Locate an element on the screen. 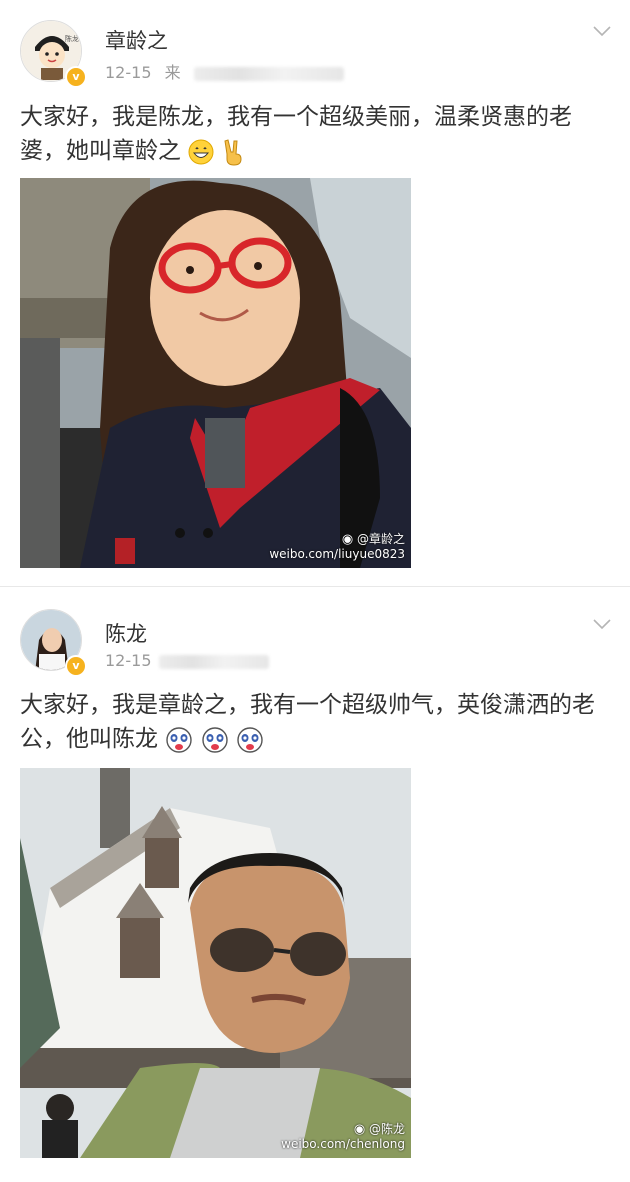 The image size is (630, 1182). post-text: 大家好，我是章龄之，我有一个超级帅气，英俊潇洒的老公，他叫陈龙 is located at coordinates (317, 722).